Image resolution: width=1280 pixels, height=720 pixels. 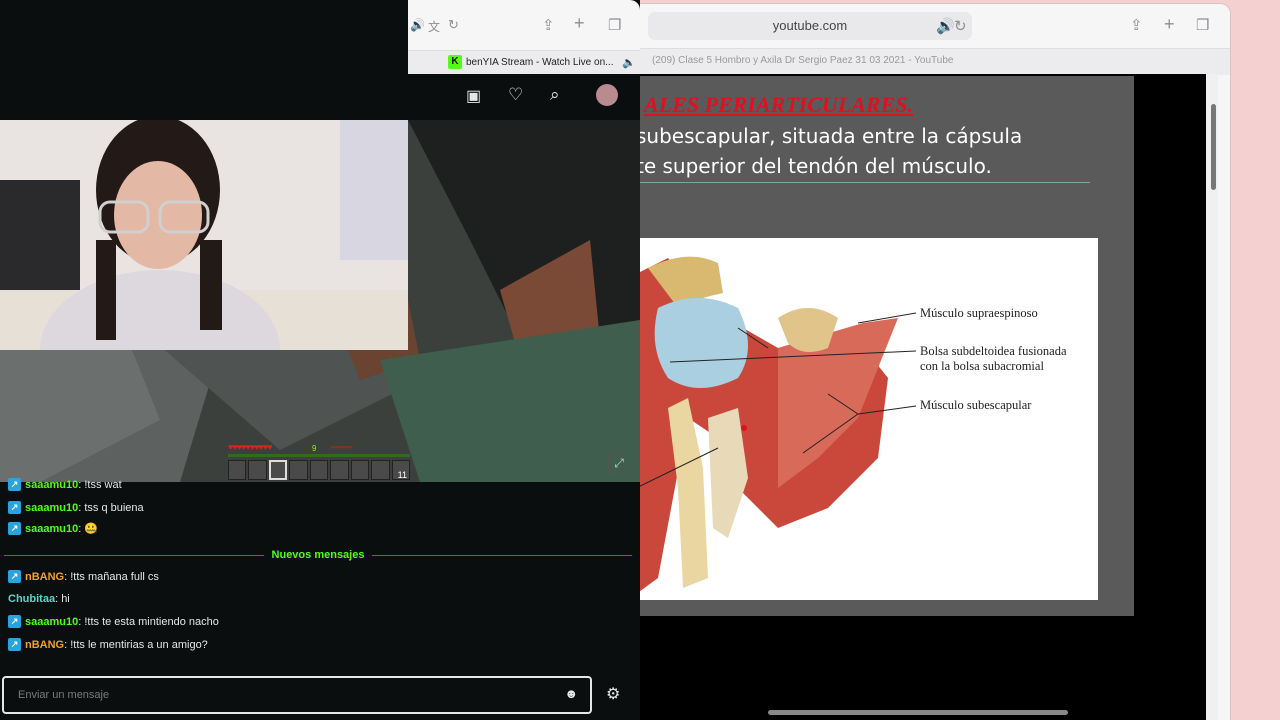 I want to click on chat-message: Chubitaa: hi, so click(x=39, y=599).